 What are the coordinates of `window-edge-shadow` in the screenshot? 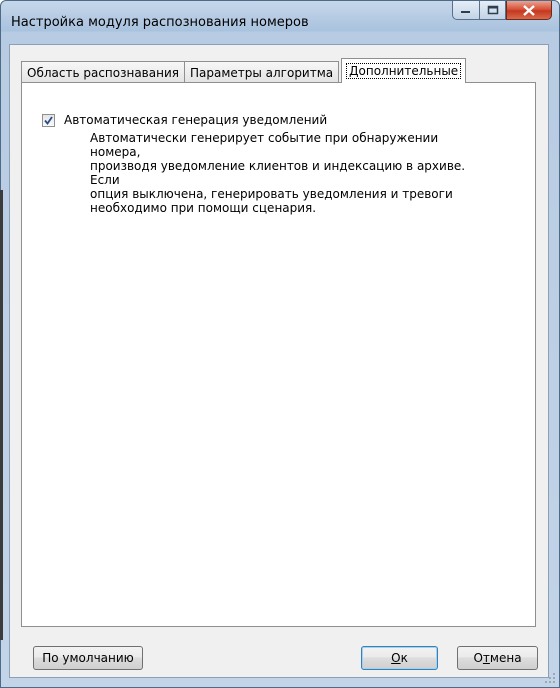 It's located at (1, 415).